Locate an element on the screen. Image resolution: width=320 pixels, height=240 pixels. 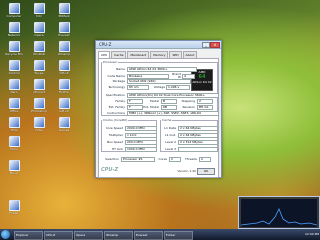
field-label: Ext. Family is located at coordinates (116, 107).